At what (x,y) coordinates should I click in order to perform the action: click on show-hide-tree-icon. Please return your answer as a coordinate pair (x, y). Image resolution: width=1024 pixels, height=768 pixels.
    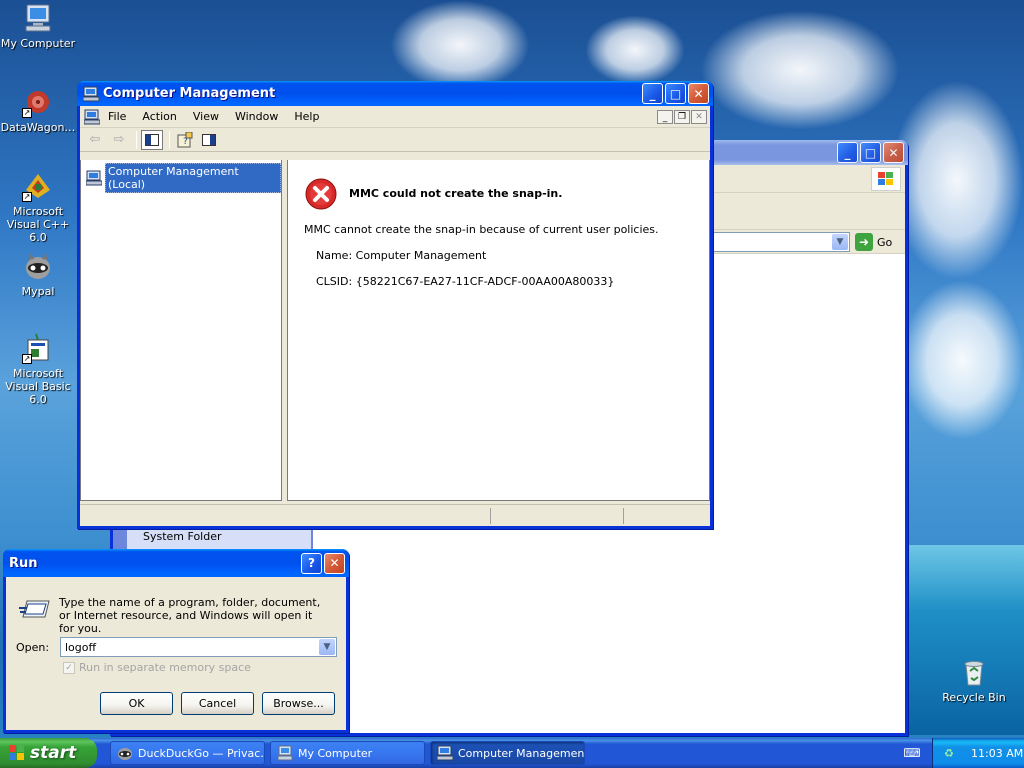
    Looking at the image, I should click on (152, 139).